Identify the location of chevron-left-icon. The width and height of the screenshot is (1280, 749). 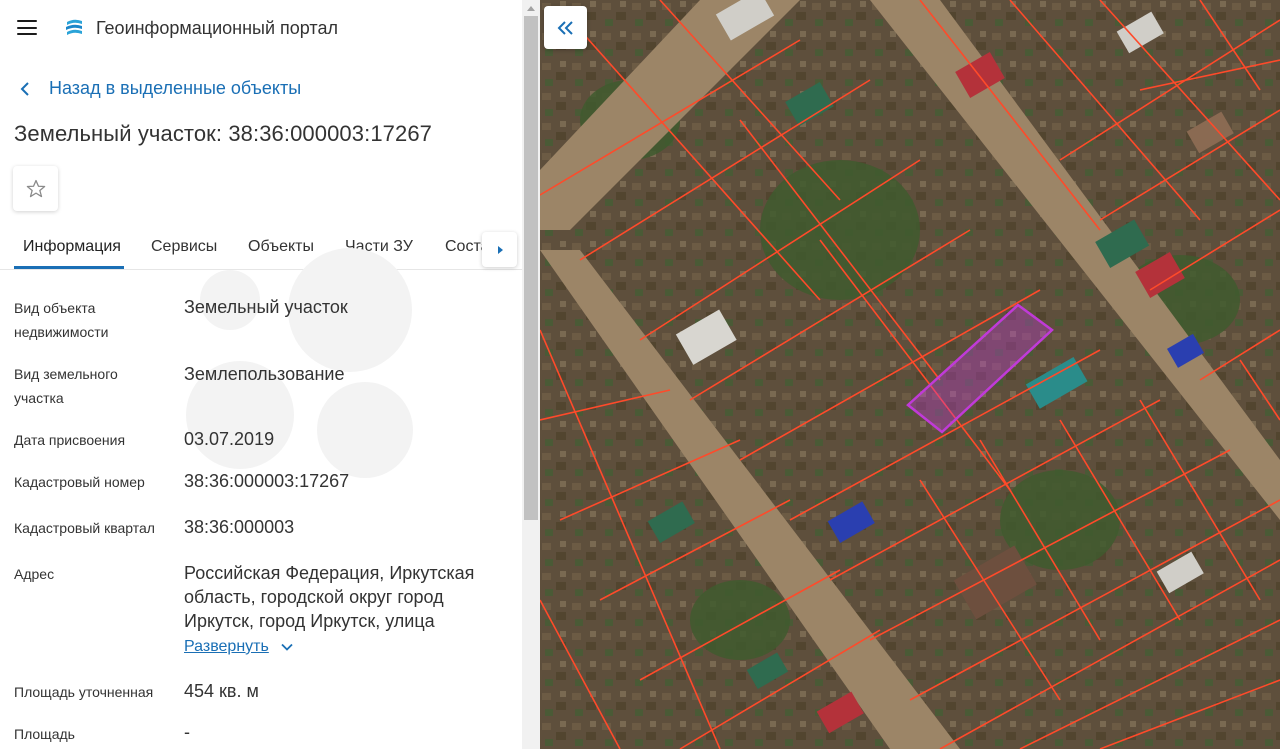
(24, 88).